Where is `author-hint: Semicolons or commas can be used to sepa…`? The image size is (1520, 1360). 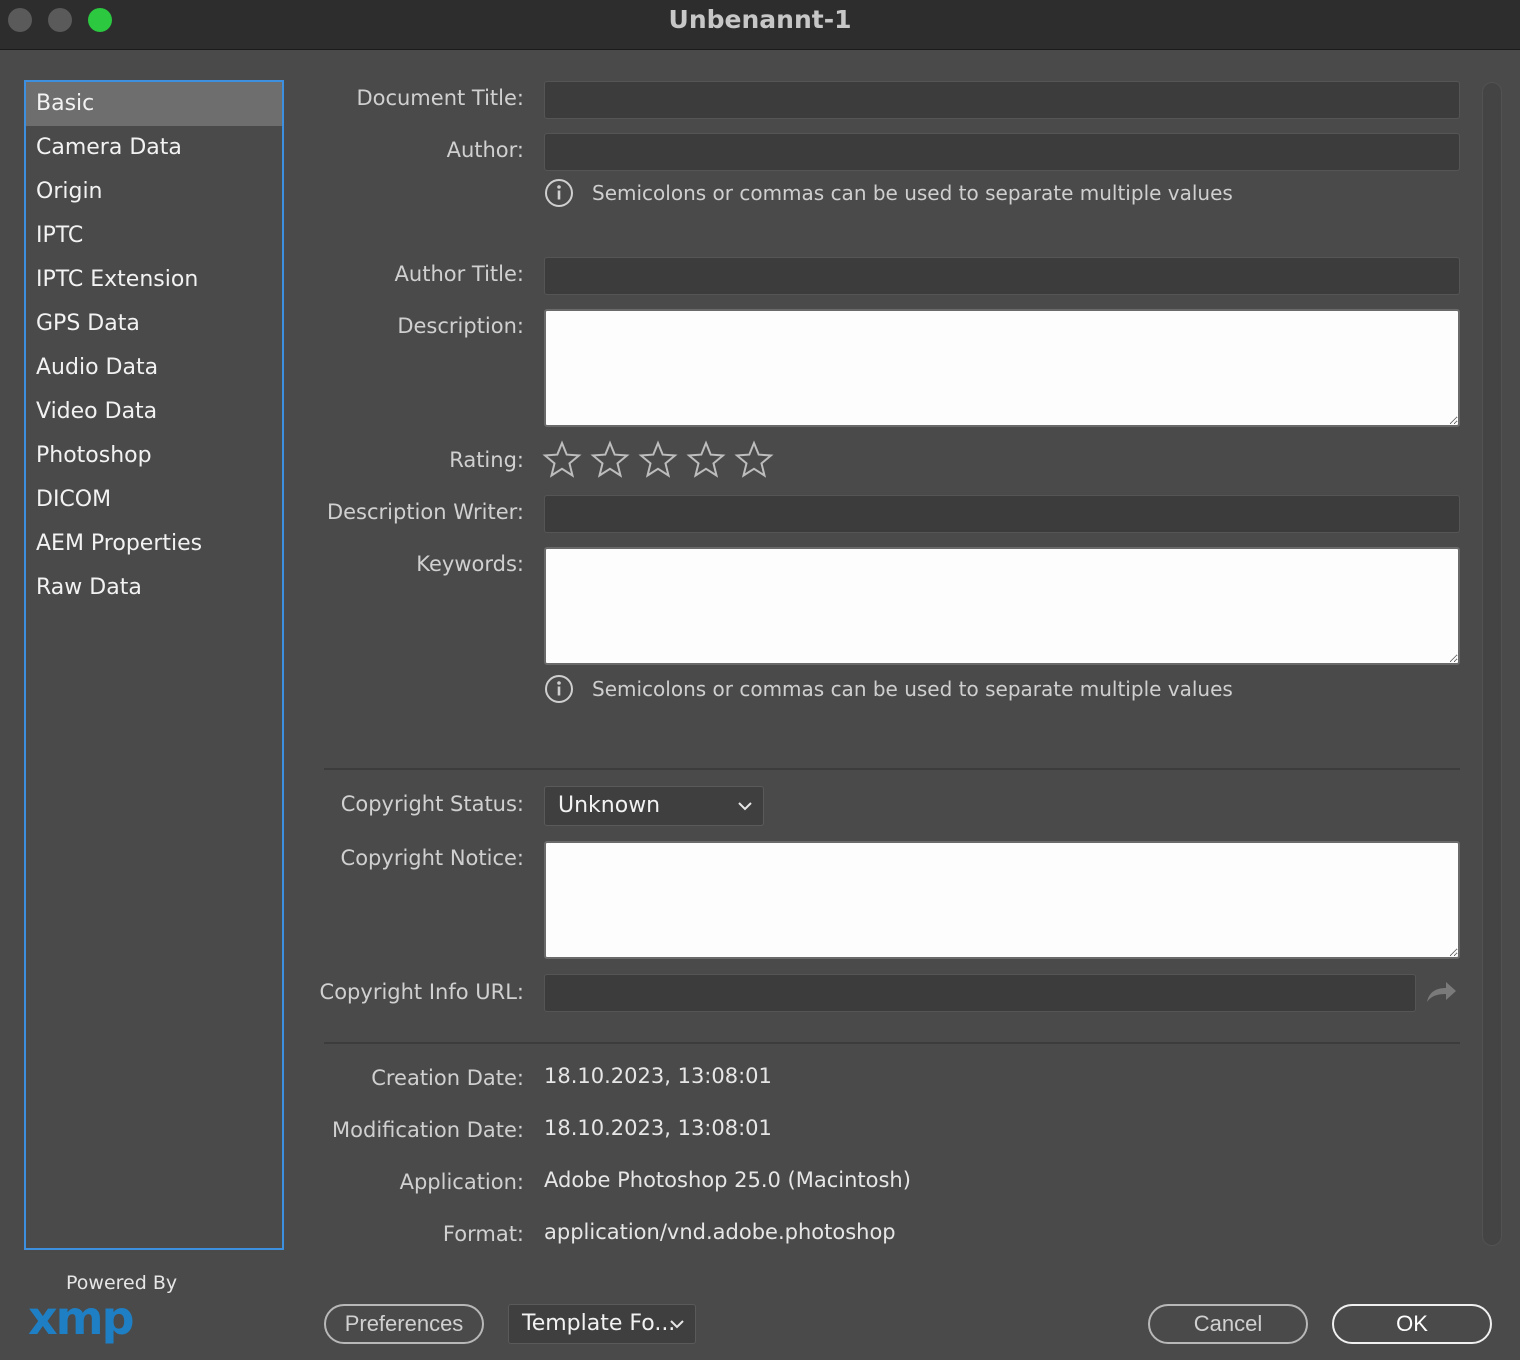 author-hint: Semicolons or commas can be used to sepa… is located at coordinates (888, 193).